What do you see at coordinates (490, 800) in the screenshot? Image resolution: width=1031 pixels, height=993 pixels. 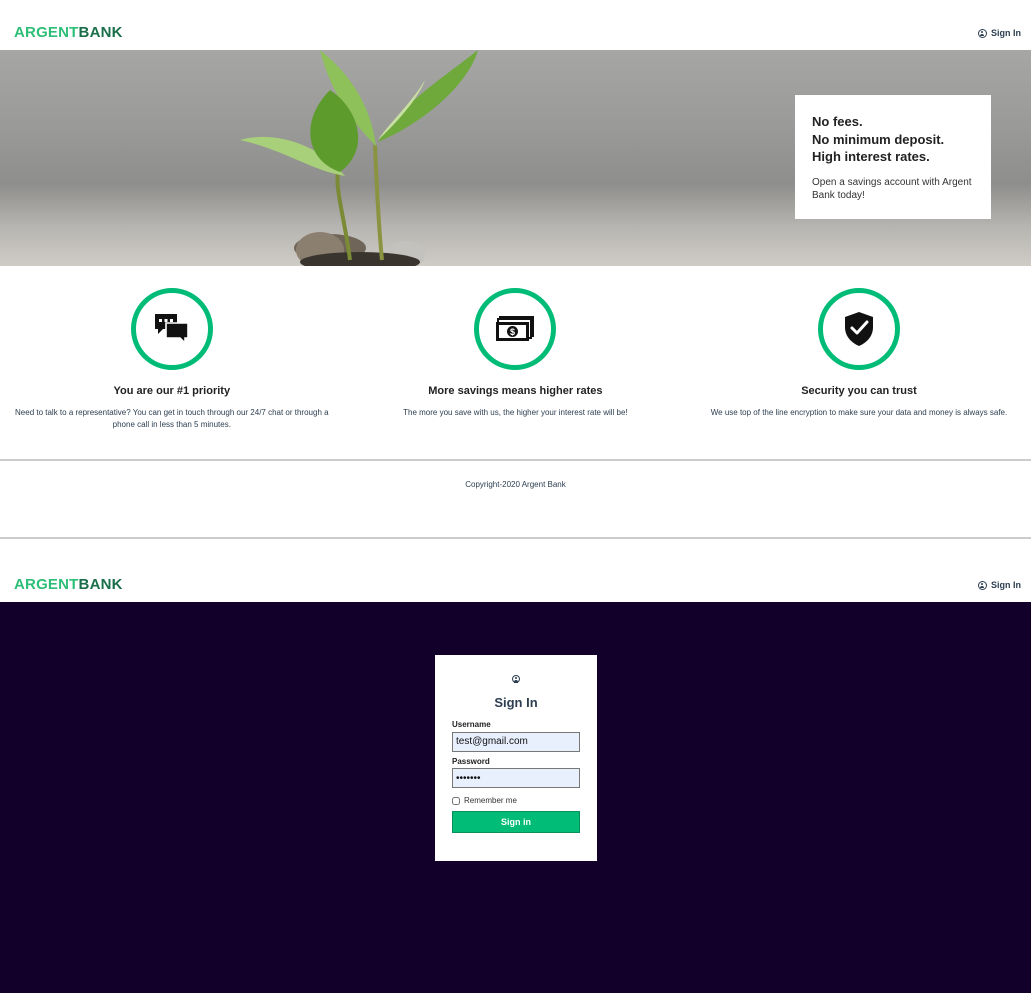 I see `remember-me-label: Remember me` at bounding box center [490, 800].